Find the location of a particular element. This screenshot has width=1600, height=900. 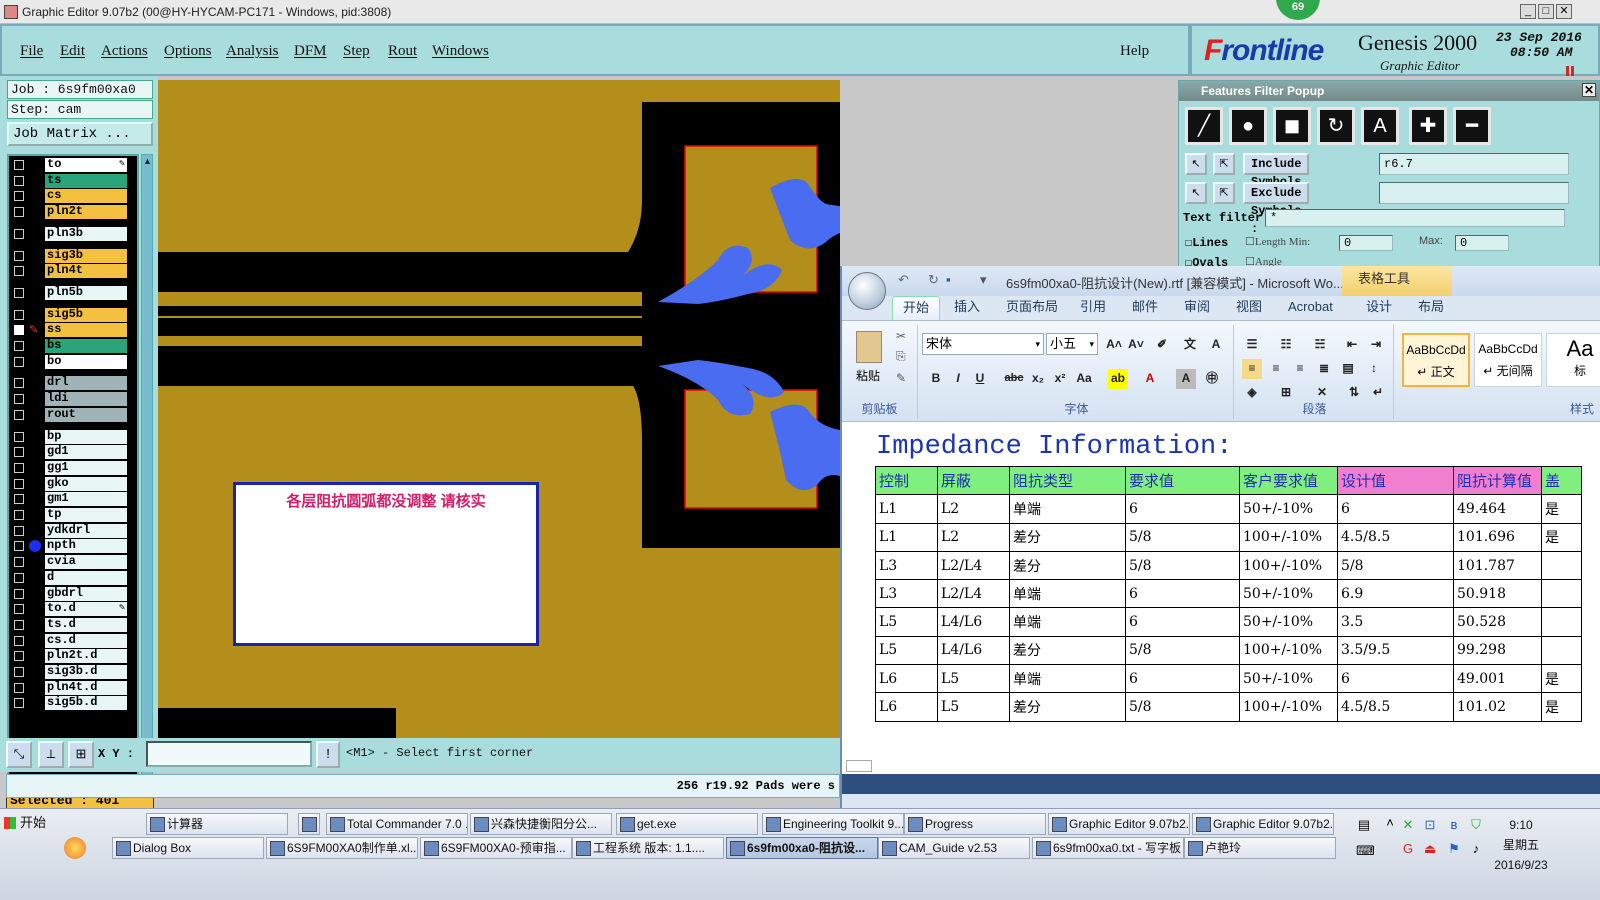

table-cell: 差分 is located at coordinates (1067, 537).